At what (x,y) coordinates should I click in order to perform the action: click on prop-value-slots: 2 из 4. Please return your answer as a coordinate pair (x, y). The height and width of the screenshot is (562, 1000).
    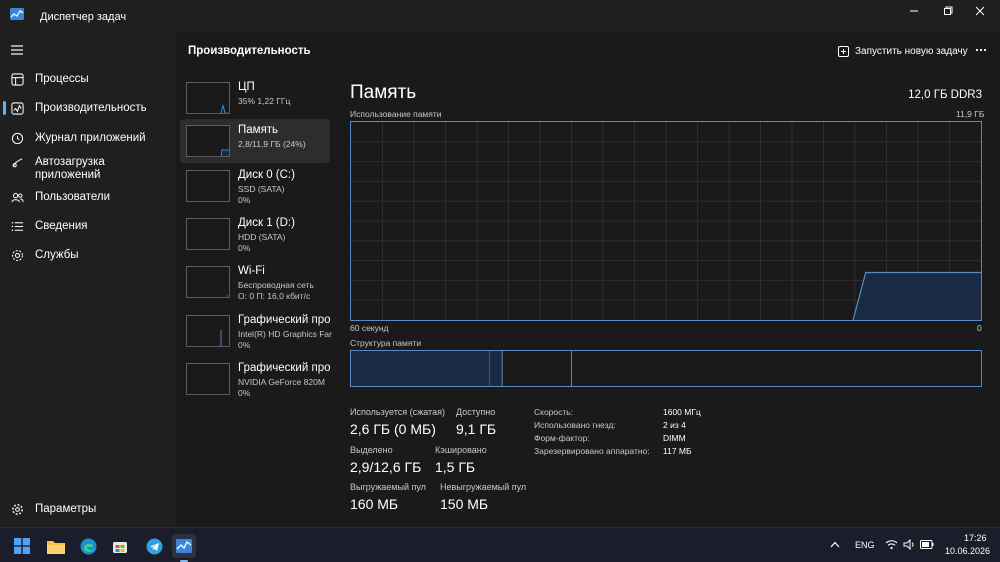
    Looking at the image, I should click on (674, 425).